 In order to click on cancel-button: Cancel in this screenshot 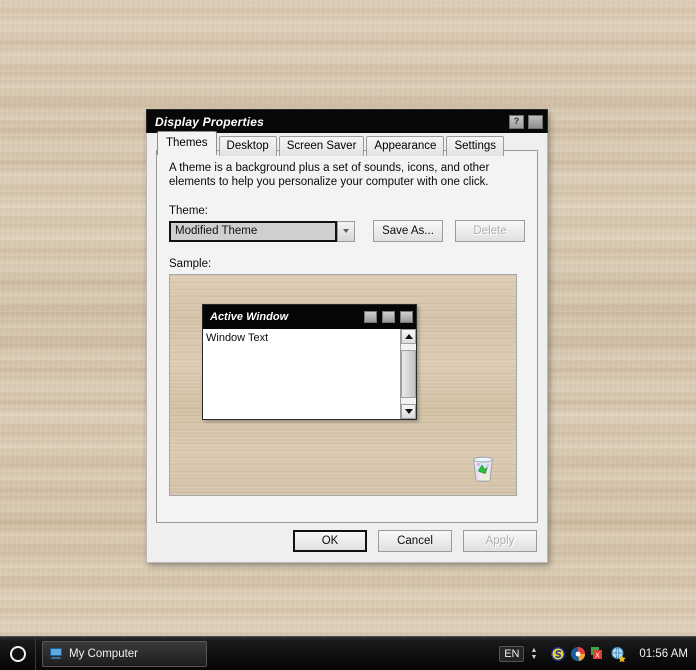, I will do `click(415, 541)`.